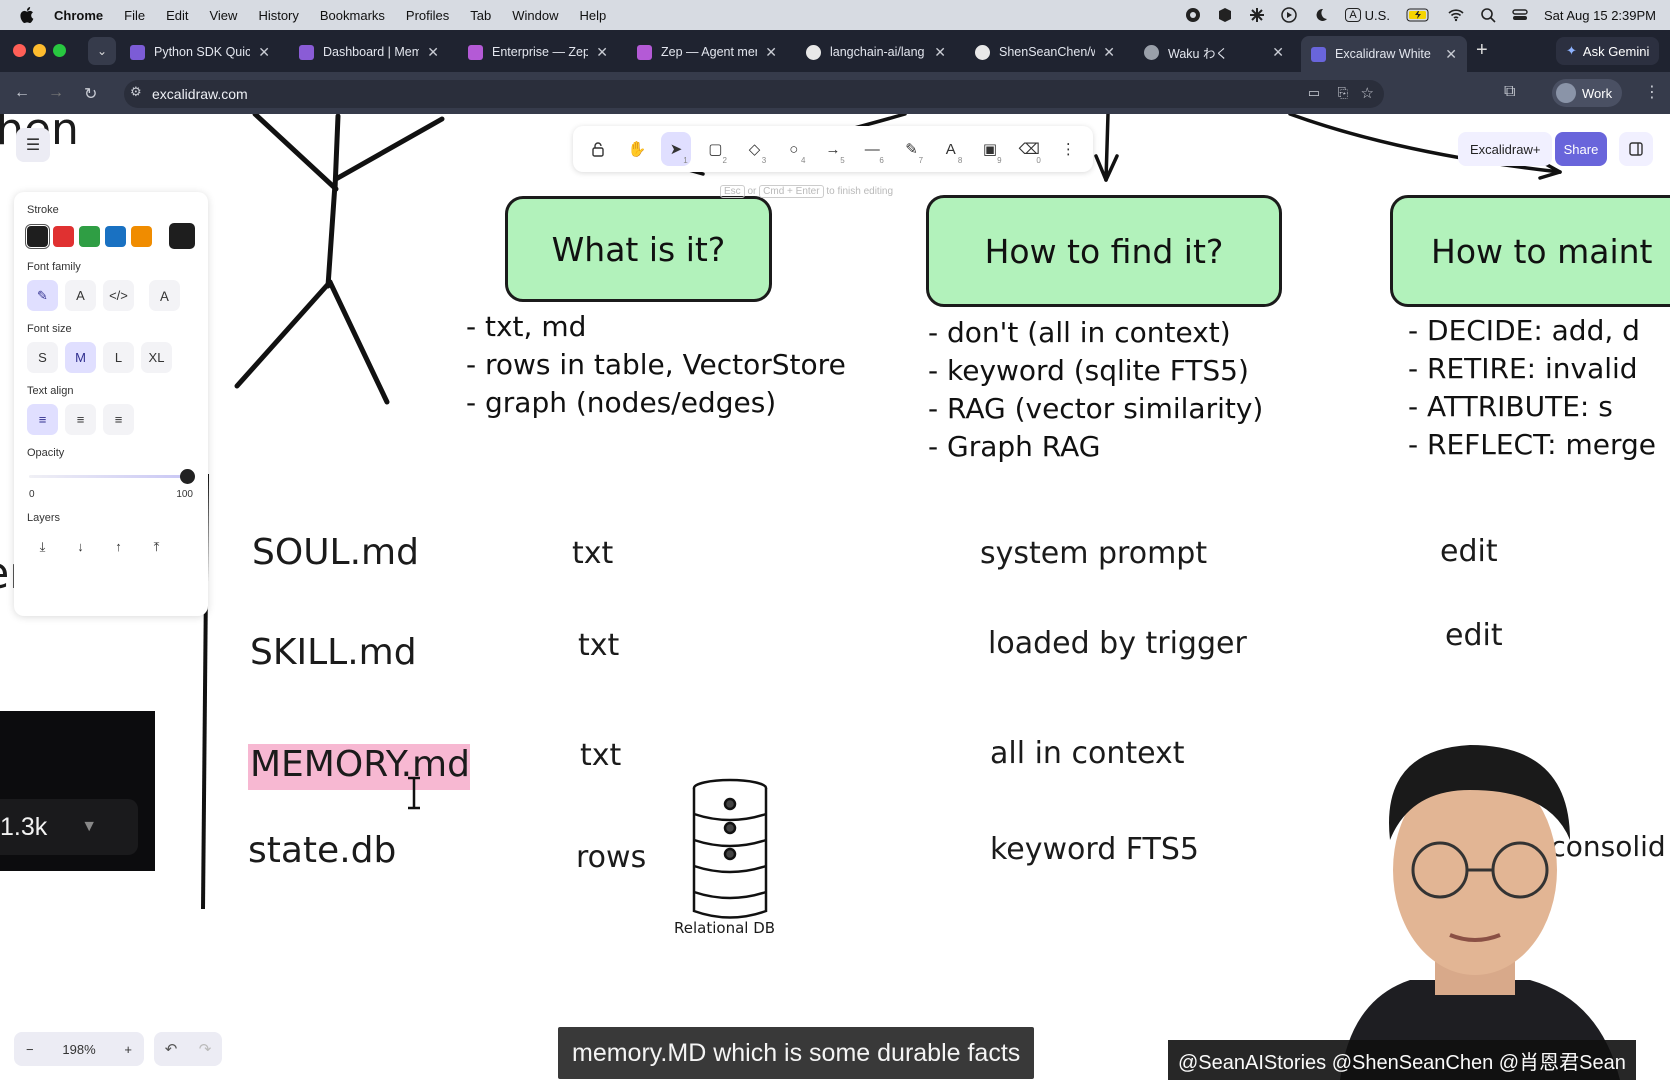 The width and height of the screenshot is (1670, 1080). Describe the element at coordinates (141, 236) in the screenshot. I see `stroke-swatch-orange` at that location.